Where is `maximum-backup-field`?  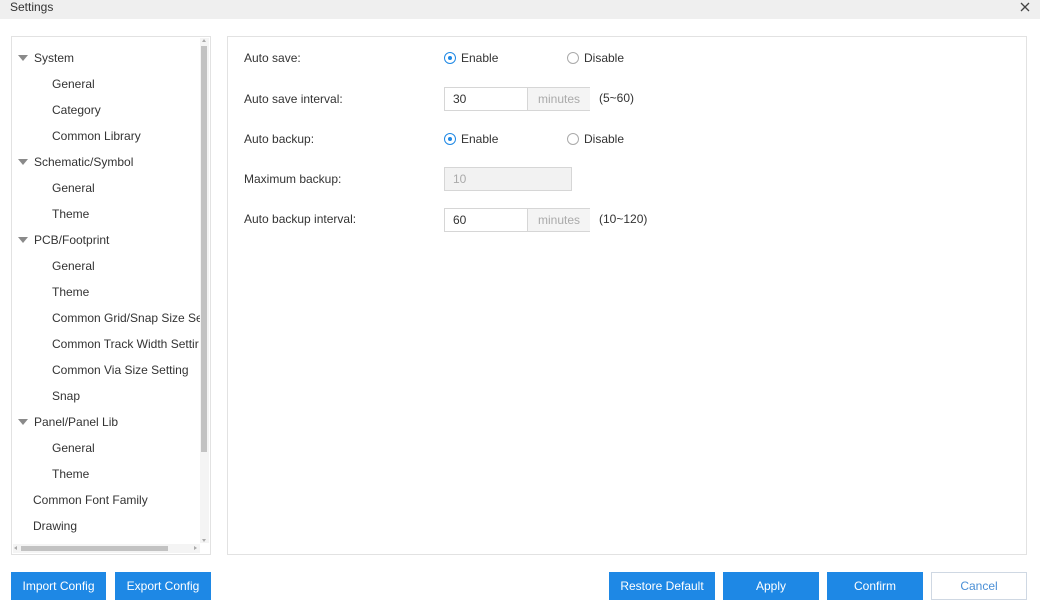
maximum-backup-field is located at coordinates (508, 179).